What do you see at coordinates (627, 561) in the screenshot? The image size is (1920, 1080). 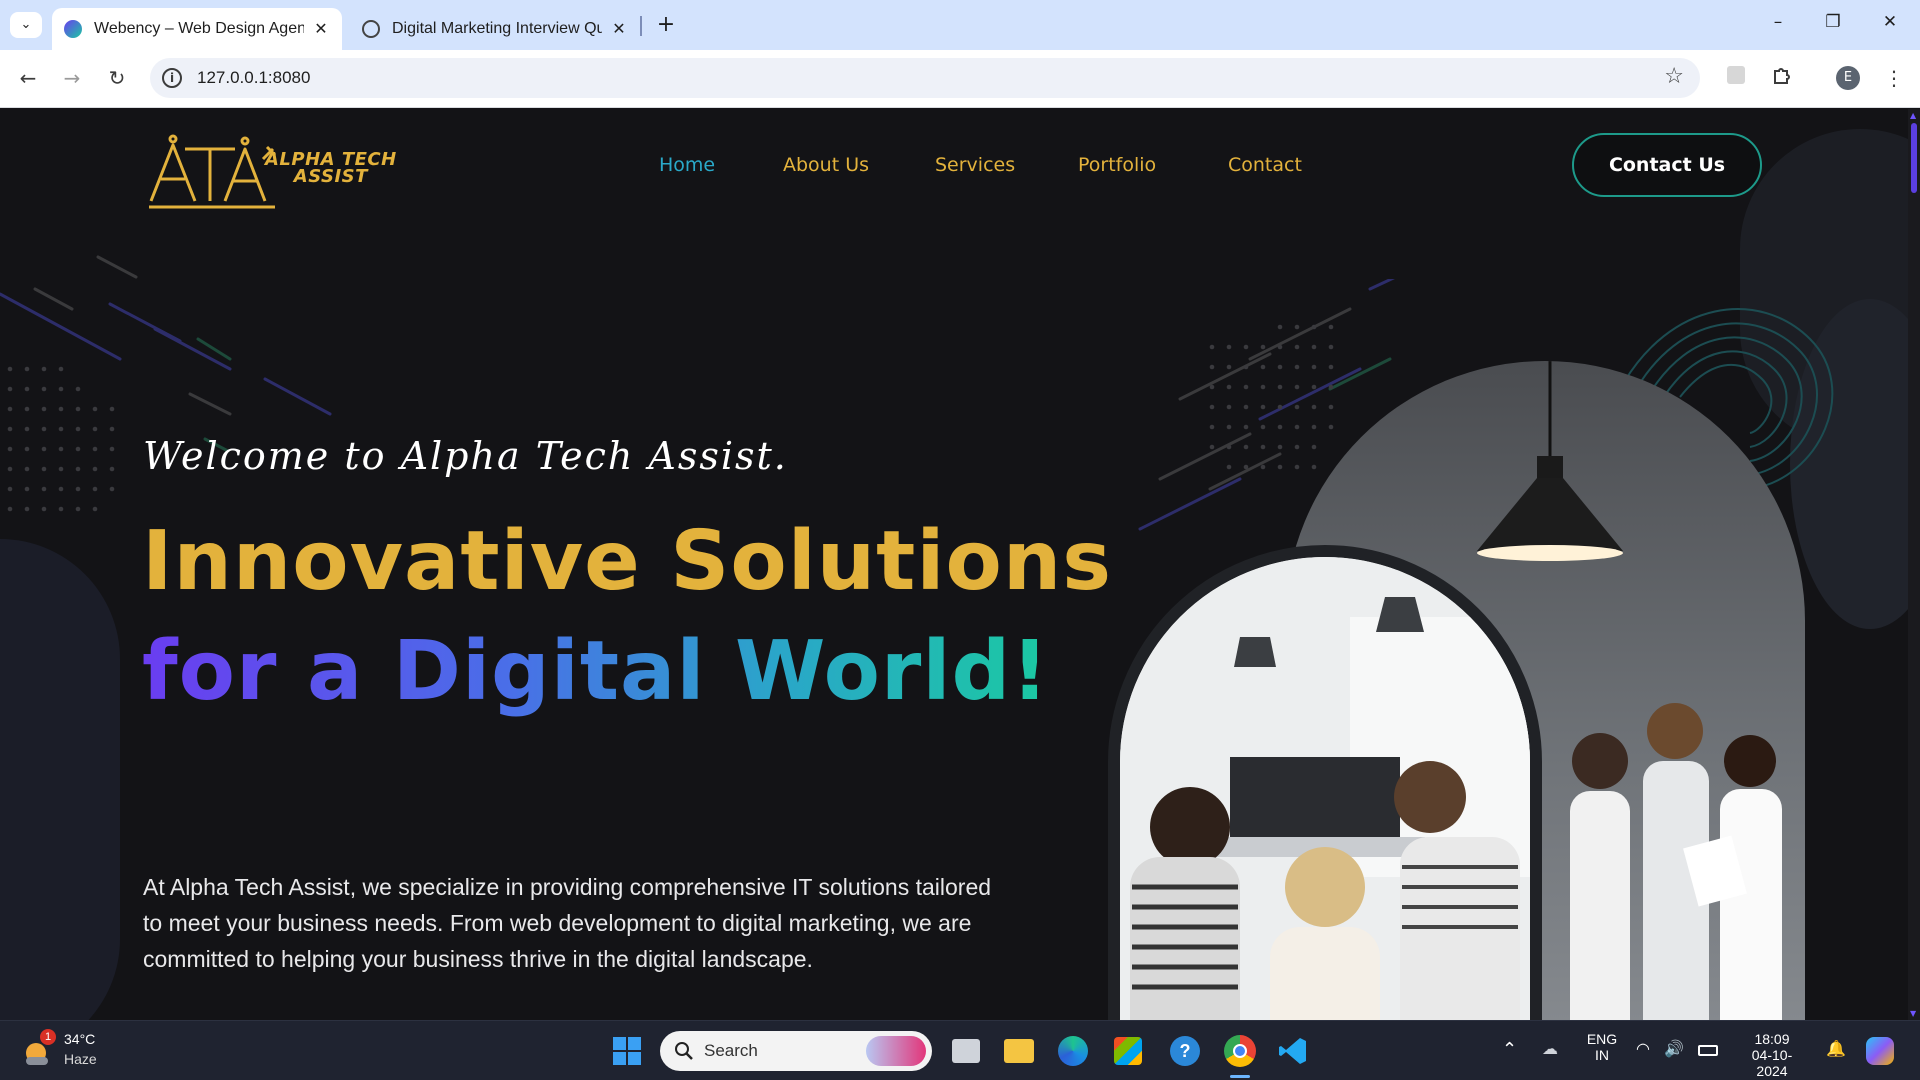 I see `hero-headline-line1: Innovative Solutions` at bounding box center [627, 561].